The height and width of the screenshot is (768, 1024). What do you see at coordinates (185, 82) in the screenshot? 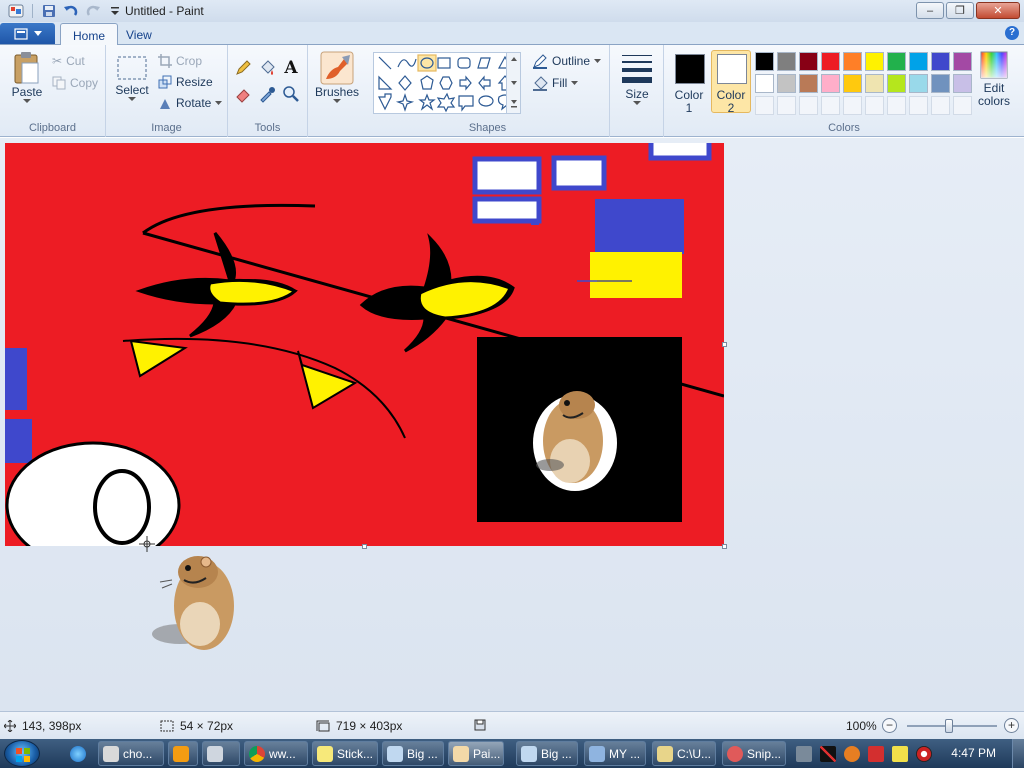
I see `resize-button: Resize` at bounding box center [185, 82].